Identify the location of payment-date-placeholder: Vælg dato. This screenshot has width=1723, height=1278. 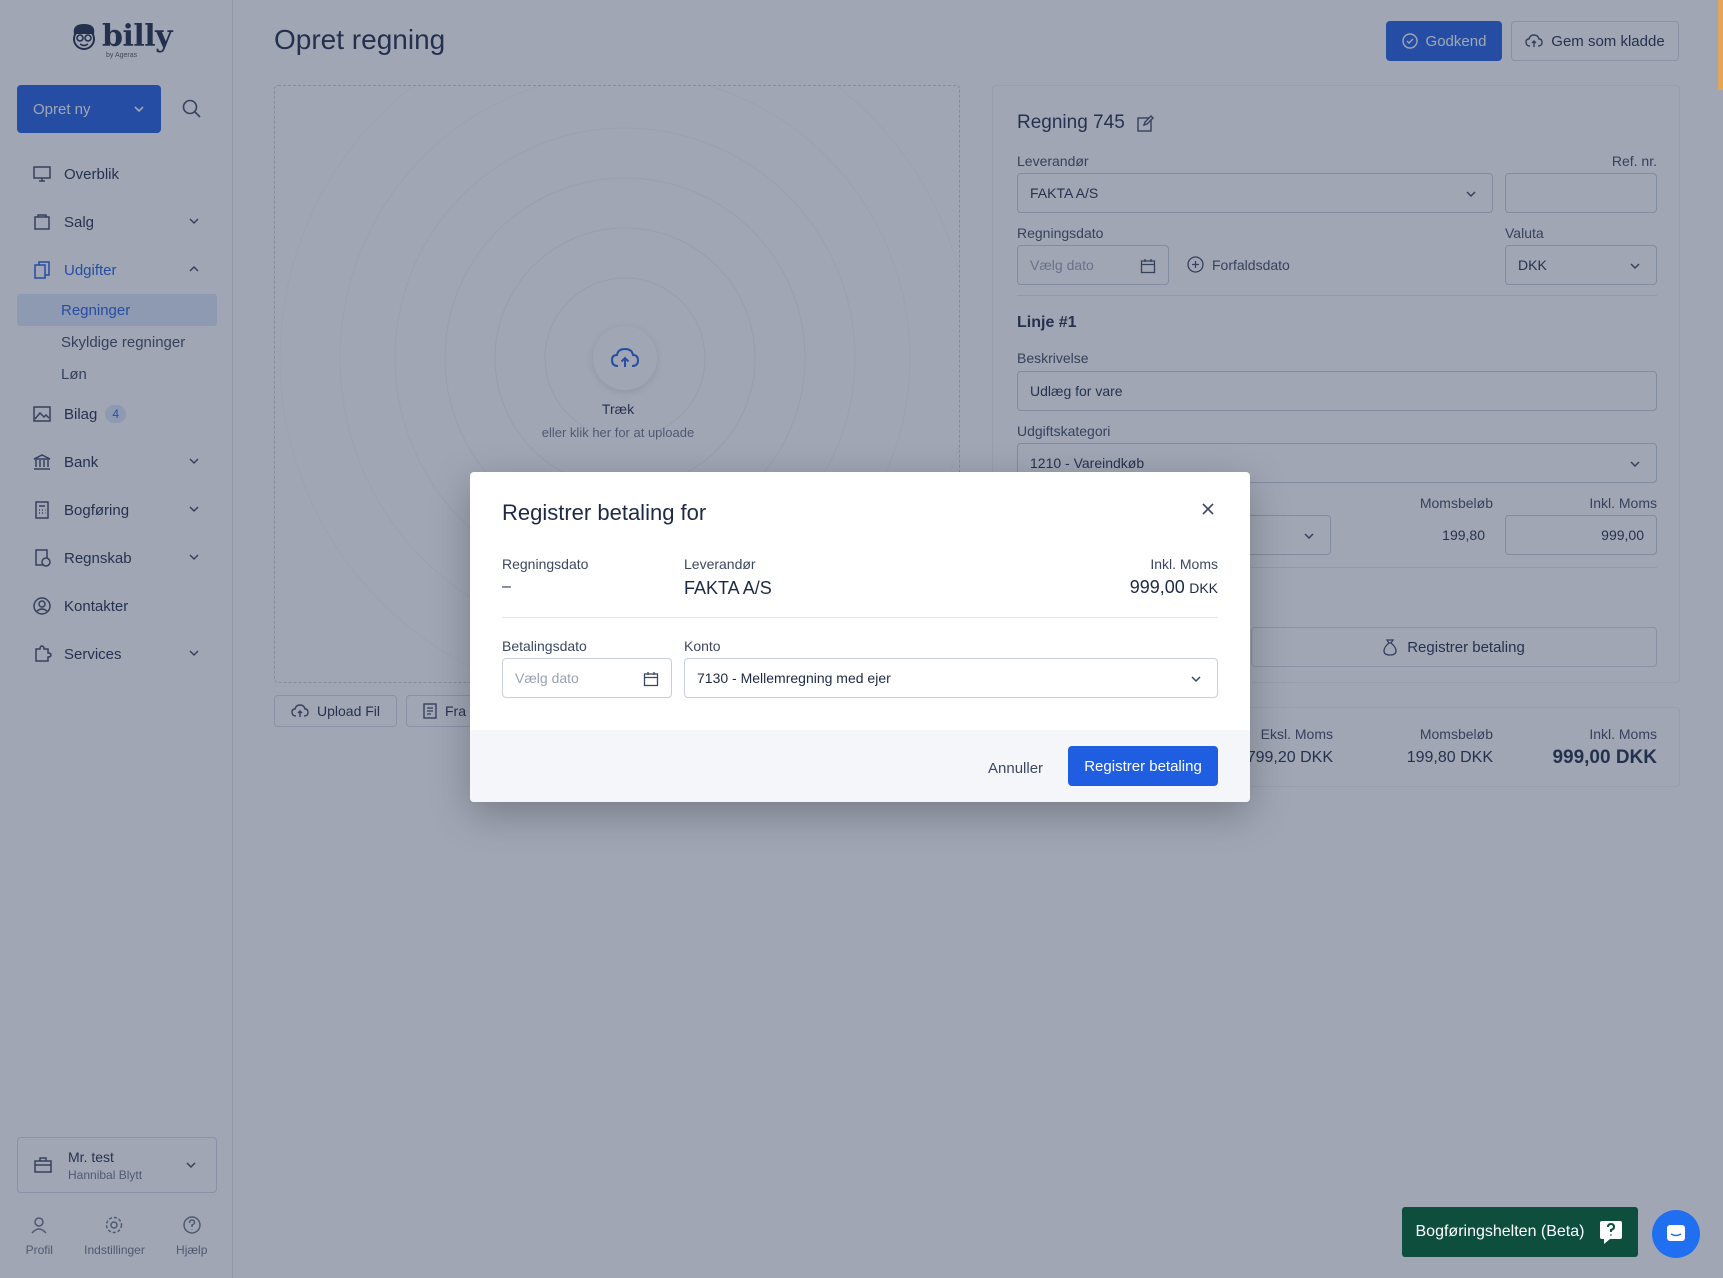
(547, 678).